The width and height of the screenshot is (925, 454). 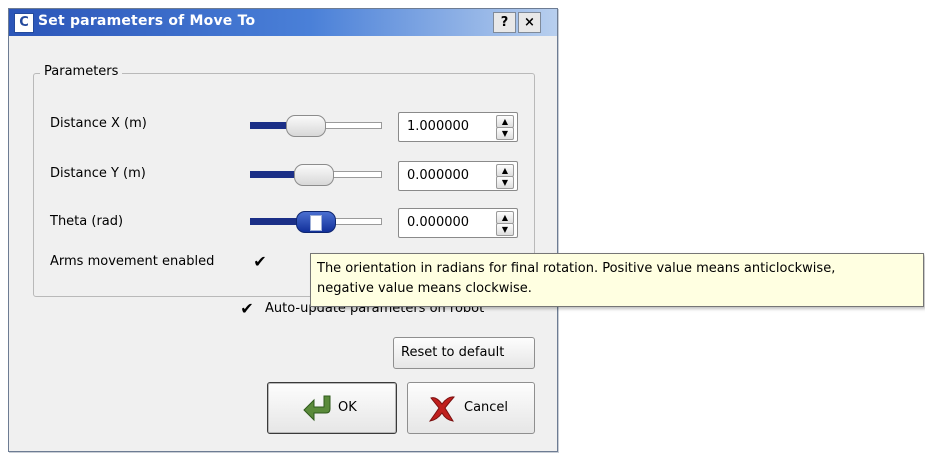 I want to click on arms-movement-checkbox: ✔, so click(x=260, y=262).